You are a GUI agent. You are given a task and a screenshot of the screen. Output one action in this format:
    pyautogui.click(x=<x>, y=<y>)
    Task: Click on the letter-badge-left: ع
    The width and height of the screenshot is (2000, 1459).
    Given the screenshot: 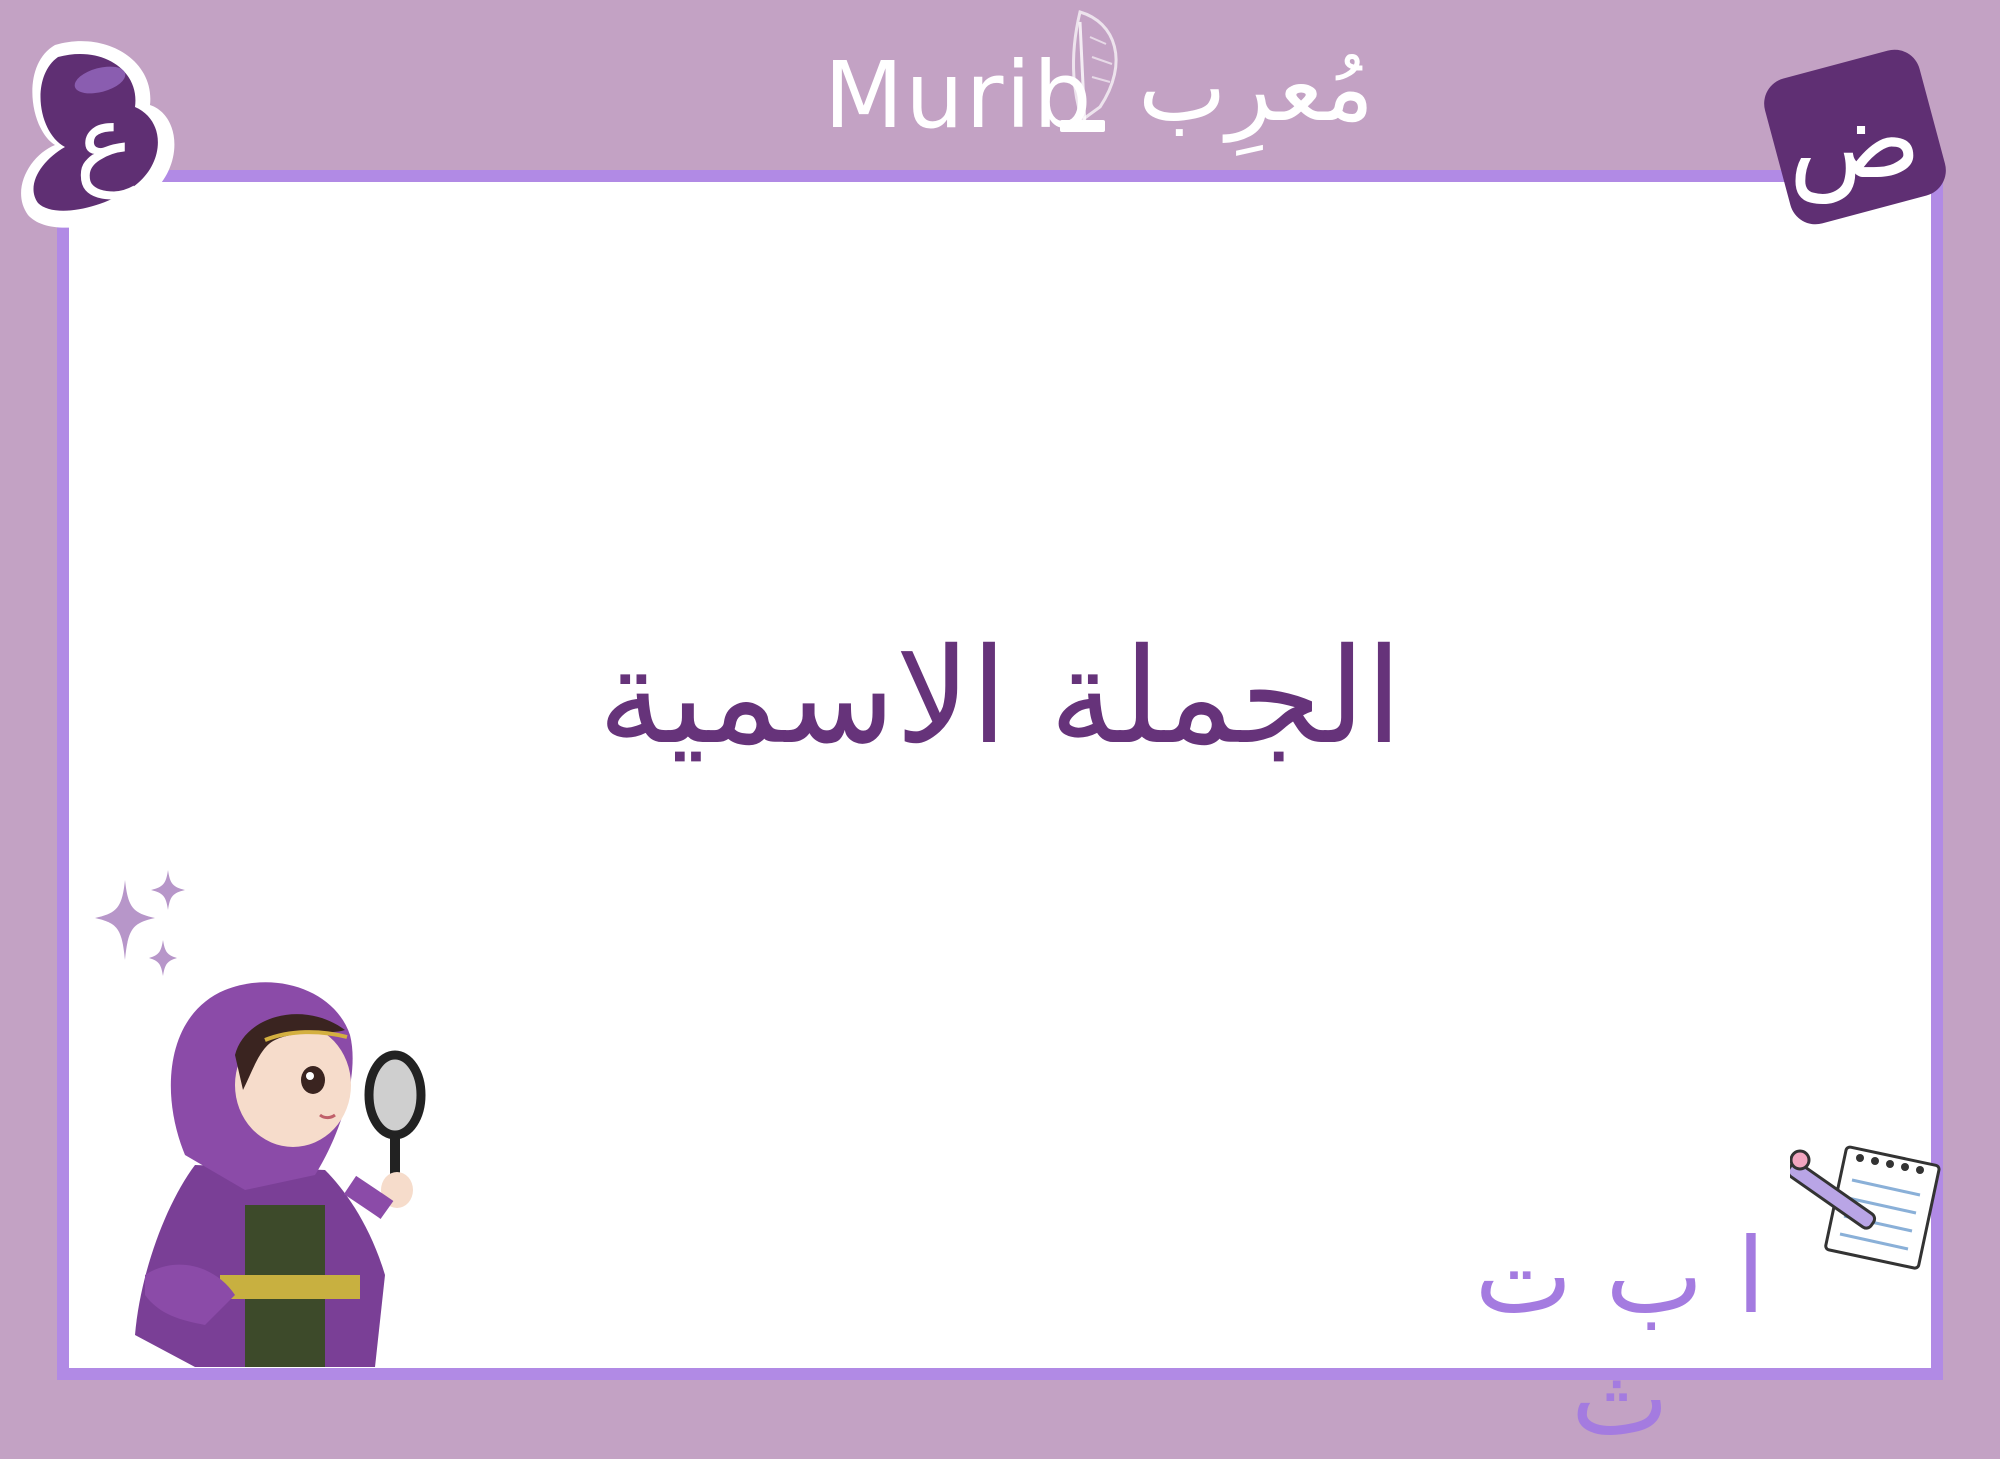 What is the action you would take?
    pyautogui.click(x=98, y=134)
    